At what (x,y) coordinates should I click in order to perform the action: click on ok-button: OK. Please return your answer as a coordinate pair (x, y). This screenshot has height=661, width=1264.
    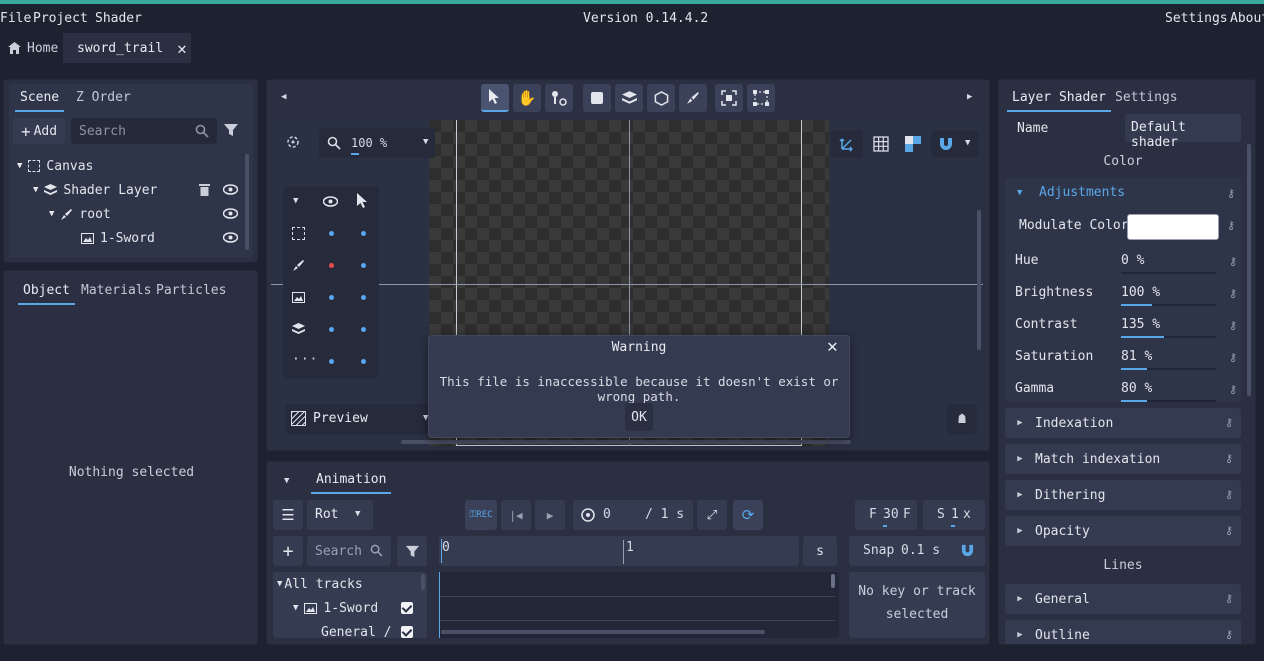
    Looking at the image, I should click on (639, 417).